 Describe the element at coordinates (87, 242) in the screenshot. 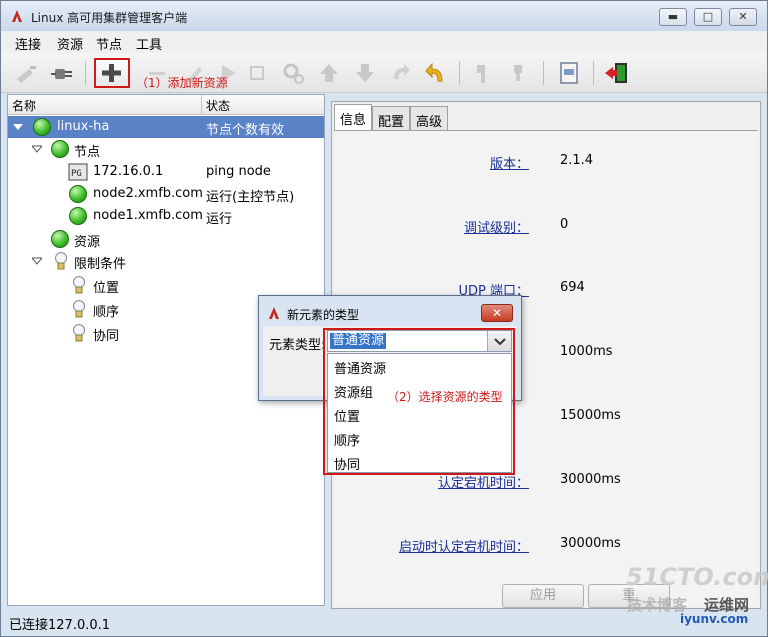

I see `tree-item-label: 资源` at that location.